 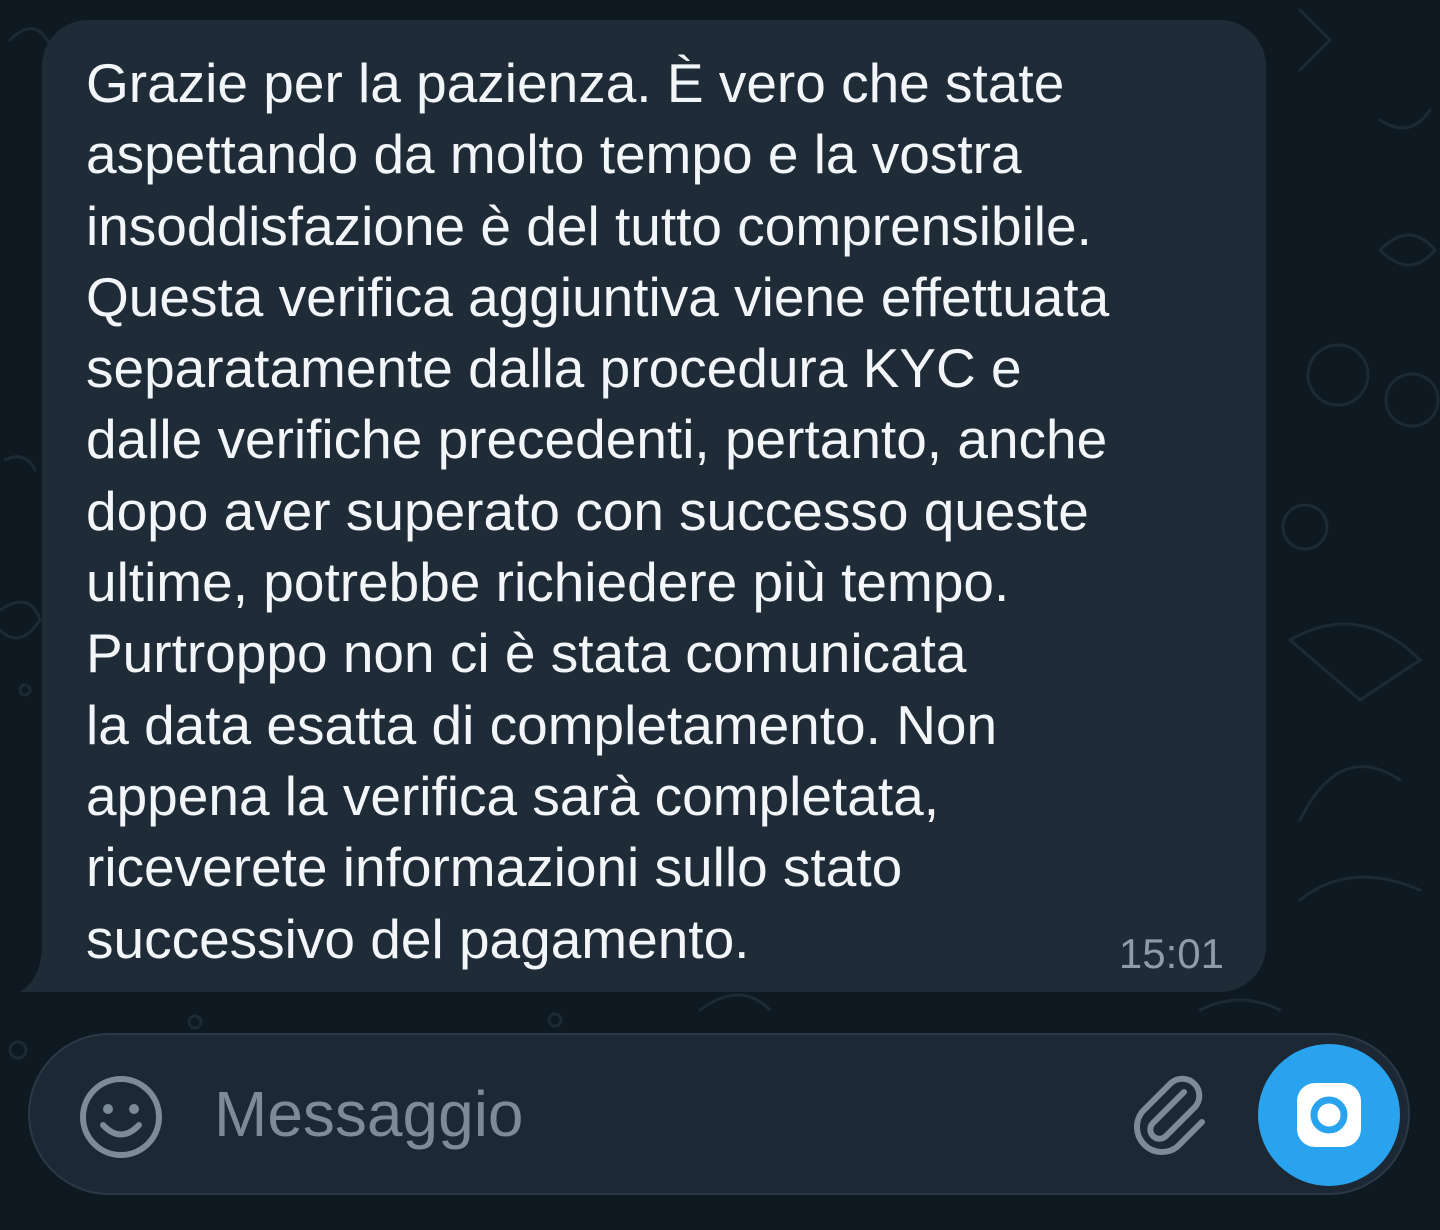 I want to click on smiley-icon, so click(x=121, y=1117).